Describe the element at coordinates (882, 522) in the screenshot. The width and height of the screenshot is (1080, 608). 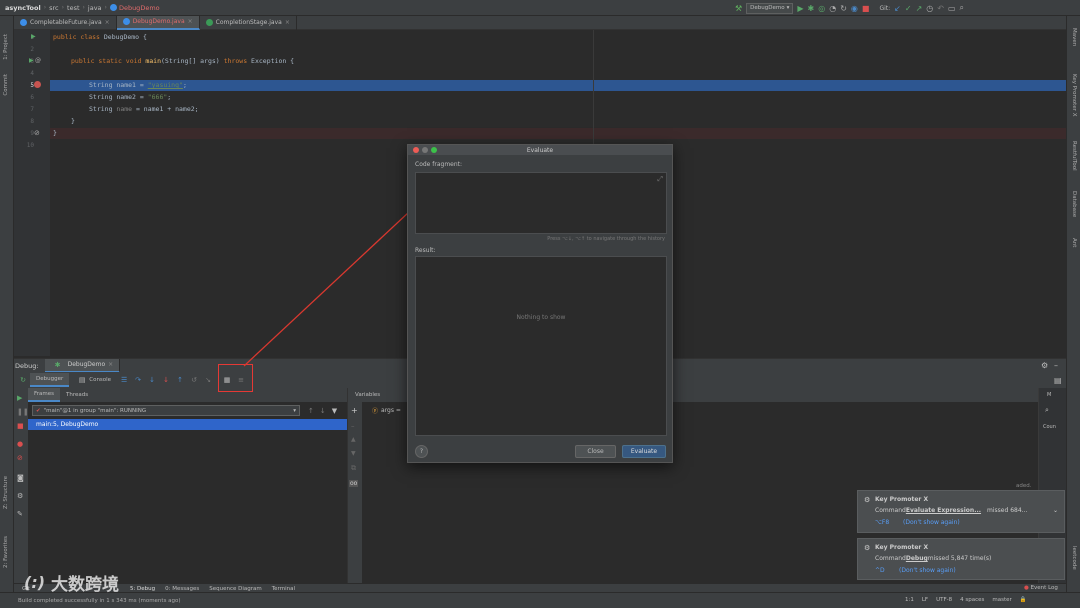
I see `shortcut-link: ⌥F8` at that location.